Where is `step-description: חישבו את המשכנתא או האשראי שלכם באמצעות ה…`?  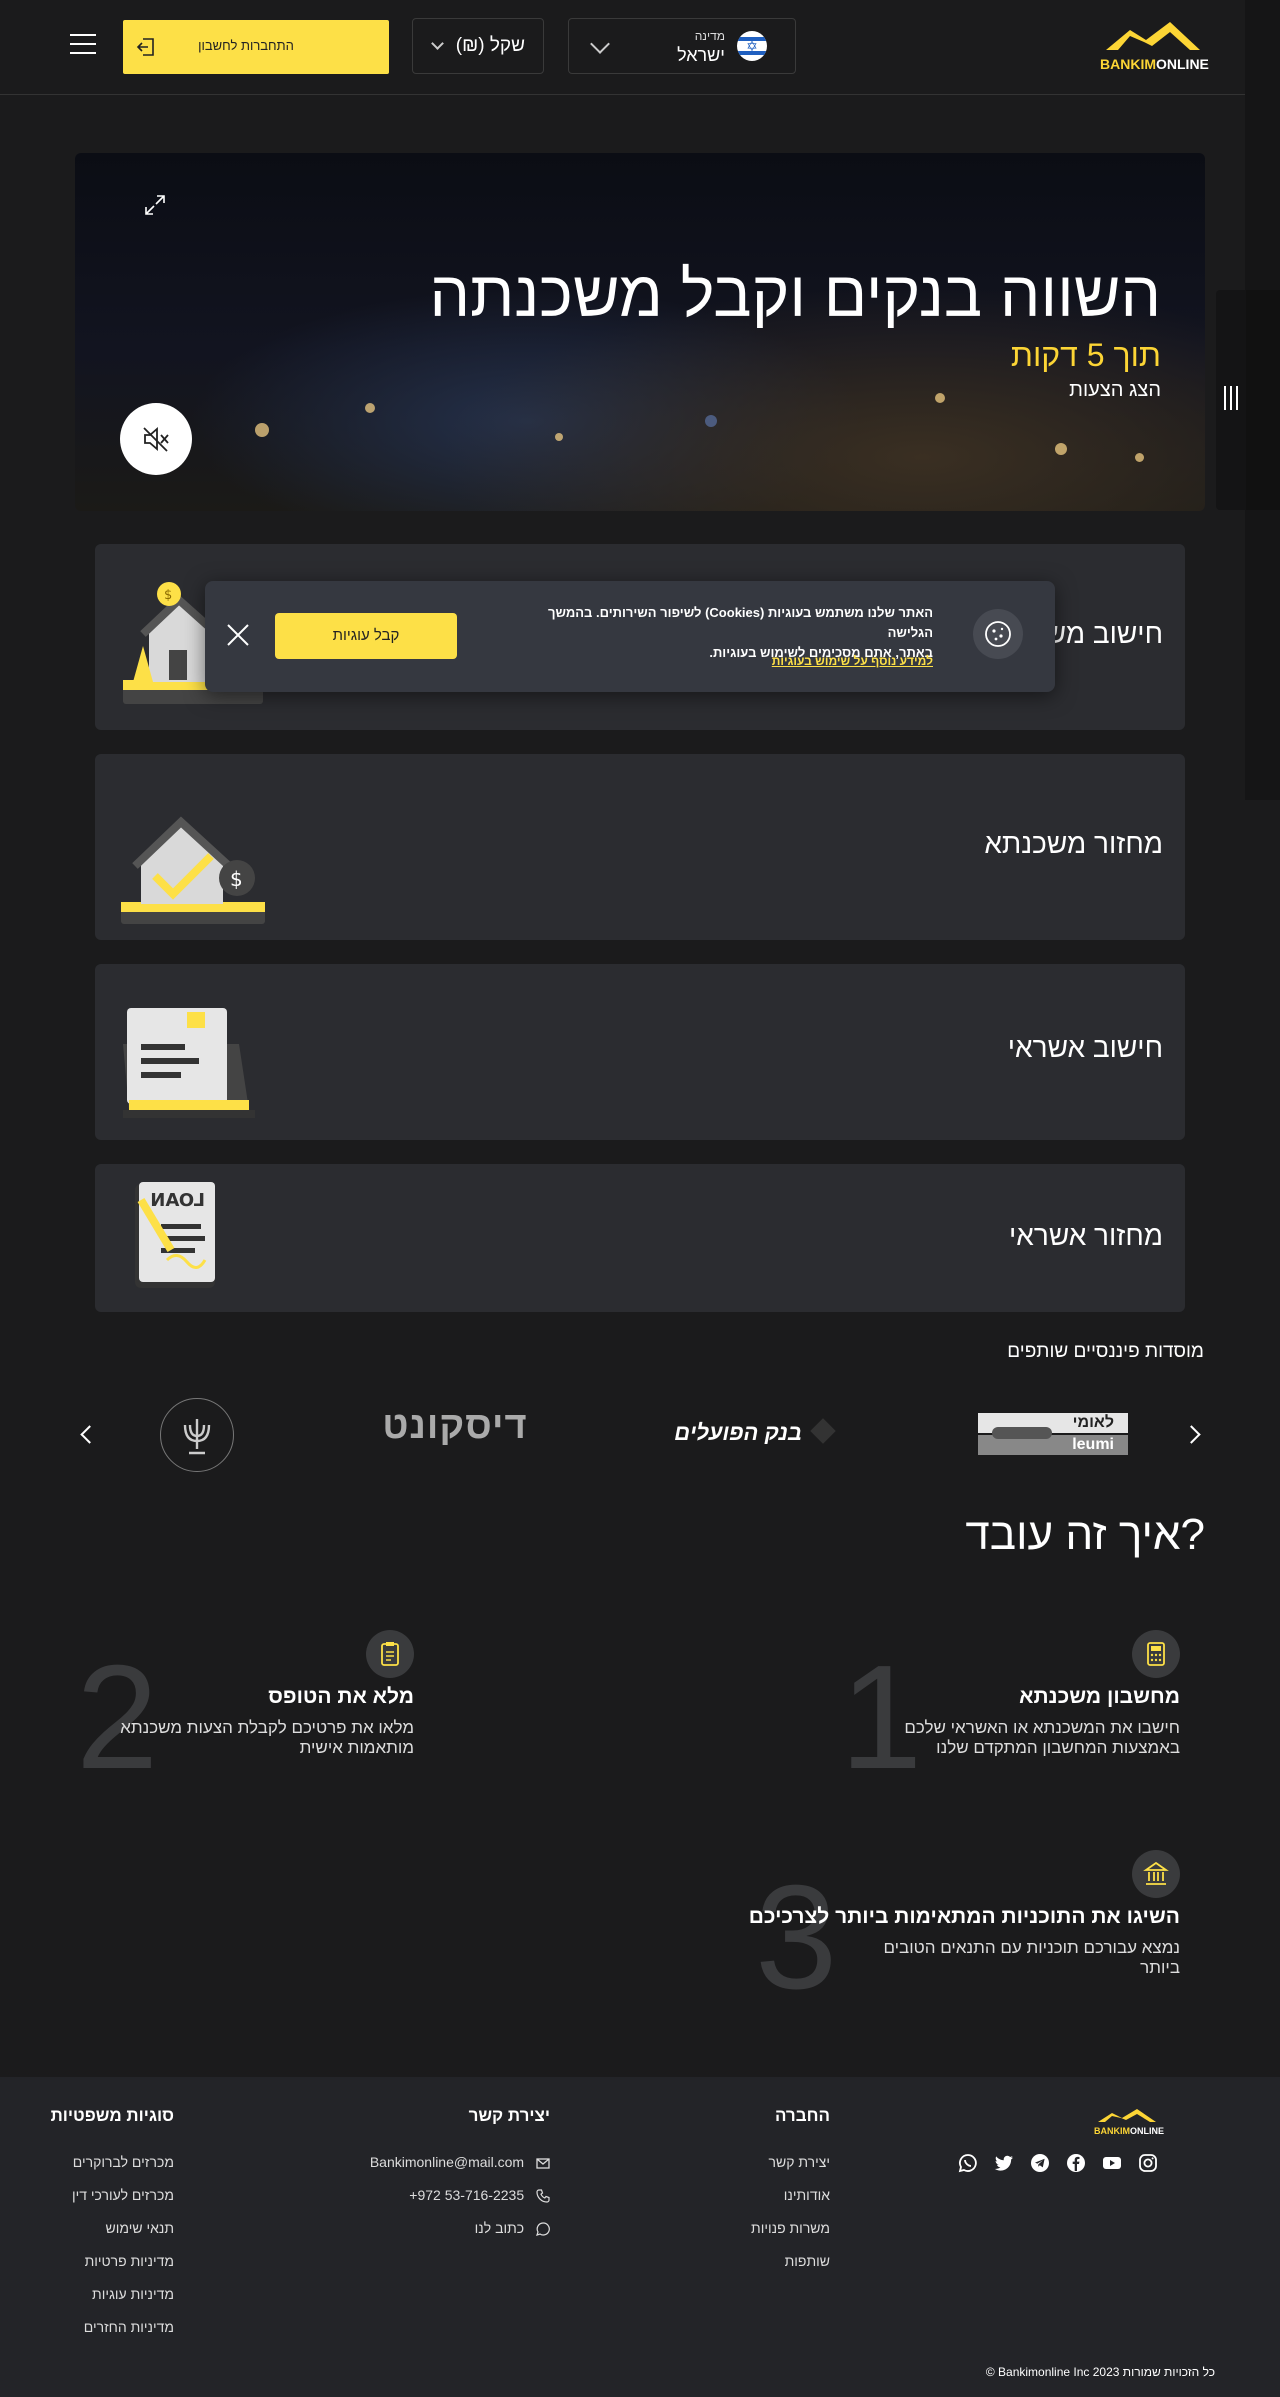 step-description: חישבו את המשכנתא או האשראי שלכם באמצעות ה… is located at coordinates (1042, 1737).